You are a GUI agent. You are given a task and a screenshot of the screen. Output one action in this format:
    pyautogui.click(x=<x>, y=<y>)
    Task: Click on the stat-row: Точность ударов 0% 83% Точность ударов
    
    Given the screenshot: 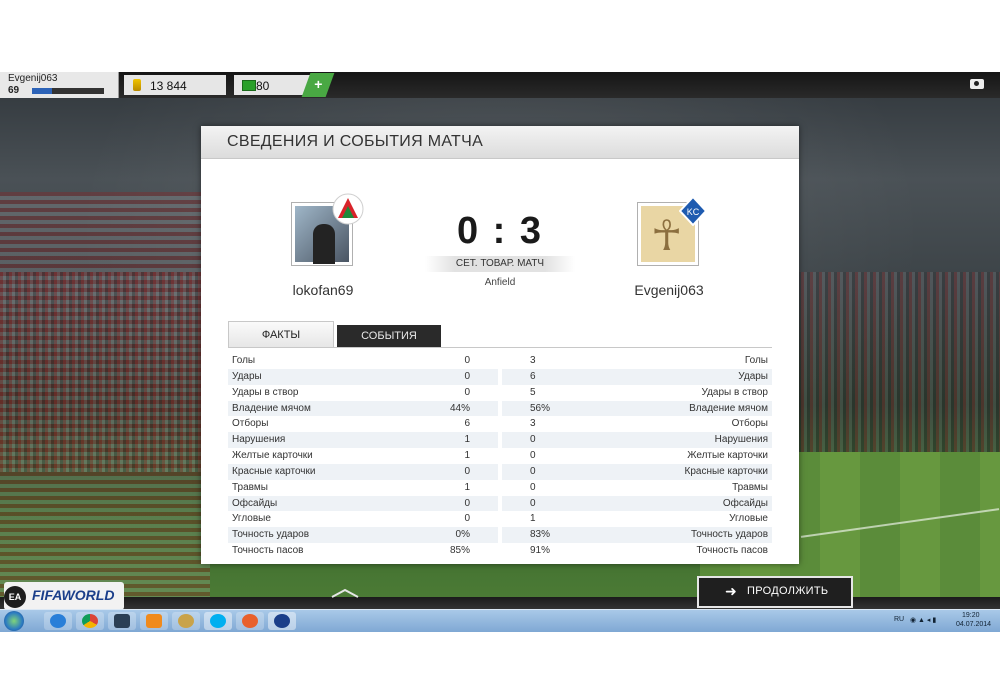 What is the action you would take?
    pyautogui.click(x=500, y=535)
    